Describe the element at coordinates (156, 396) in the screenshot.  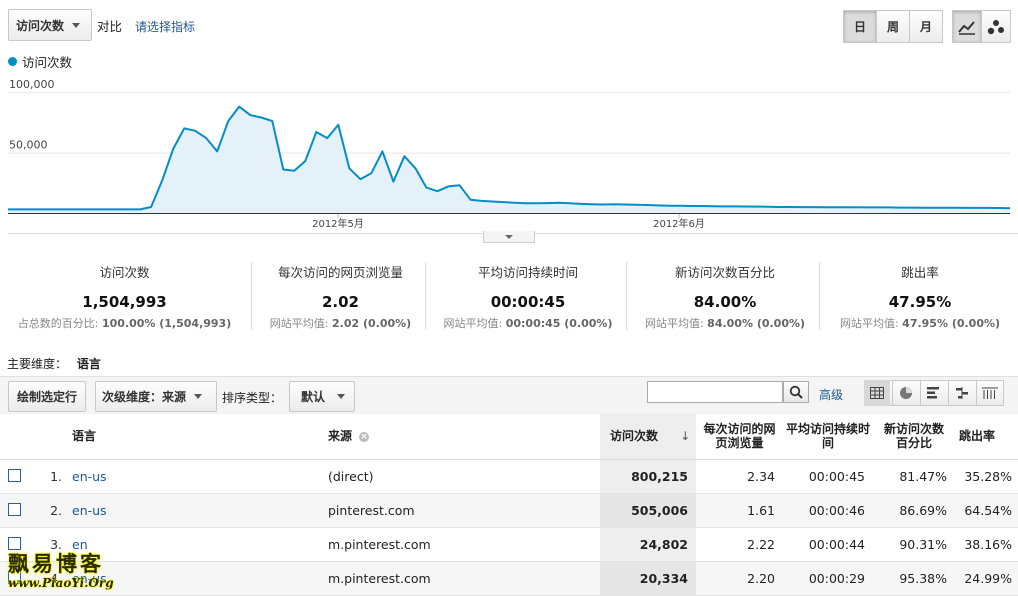
I see `secondary-dimension-select: 次级维度：来源` at that location.